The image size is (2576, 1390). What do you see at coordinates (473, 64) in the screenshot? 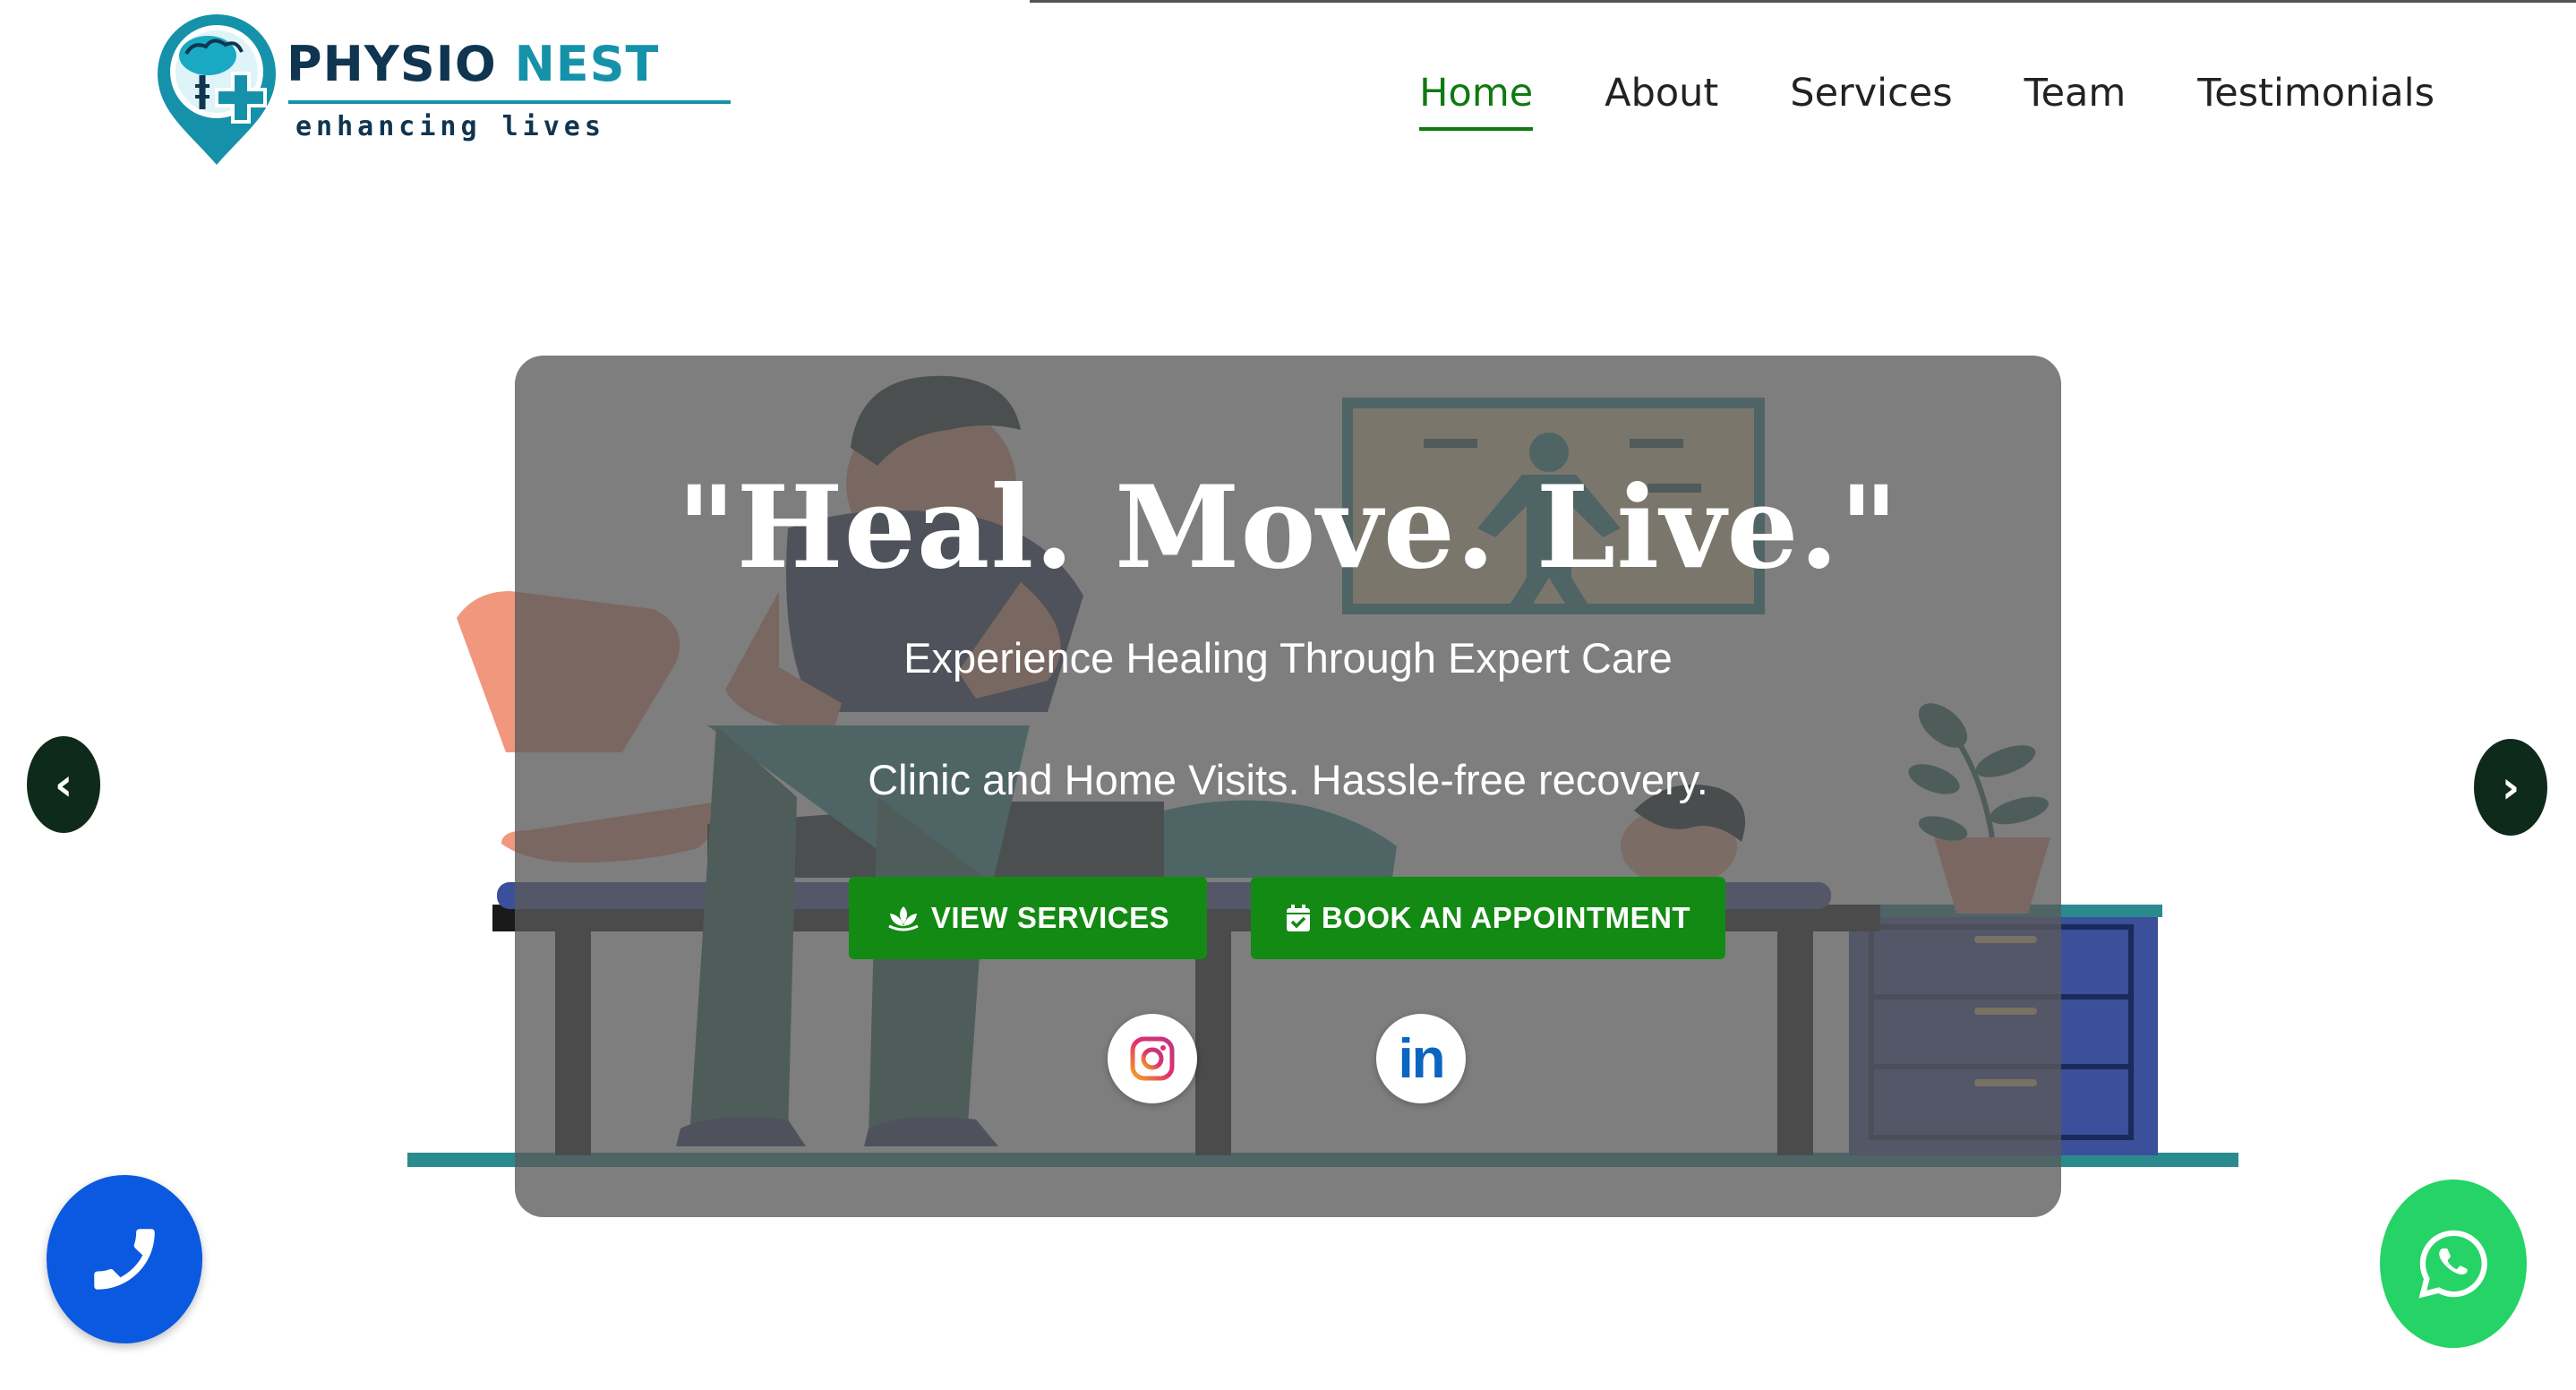
I see `brand-name: PHYSIO NEST` at bounding box center [473, 64].